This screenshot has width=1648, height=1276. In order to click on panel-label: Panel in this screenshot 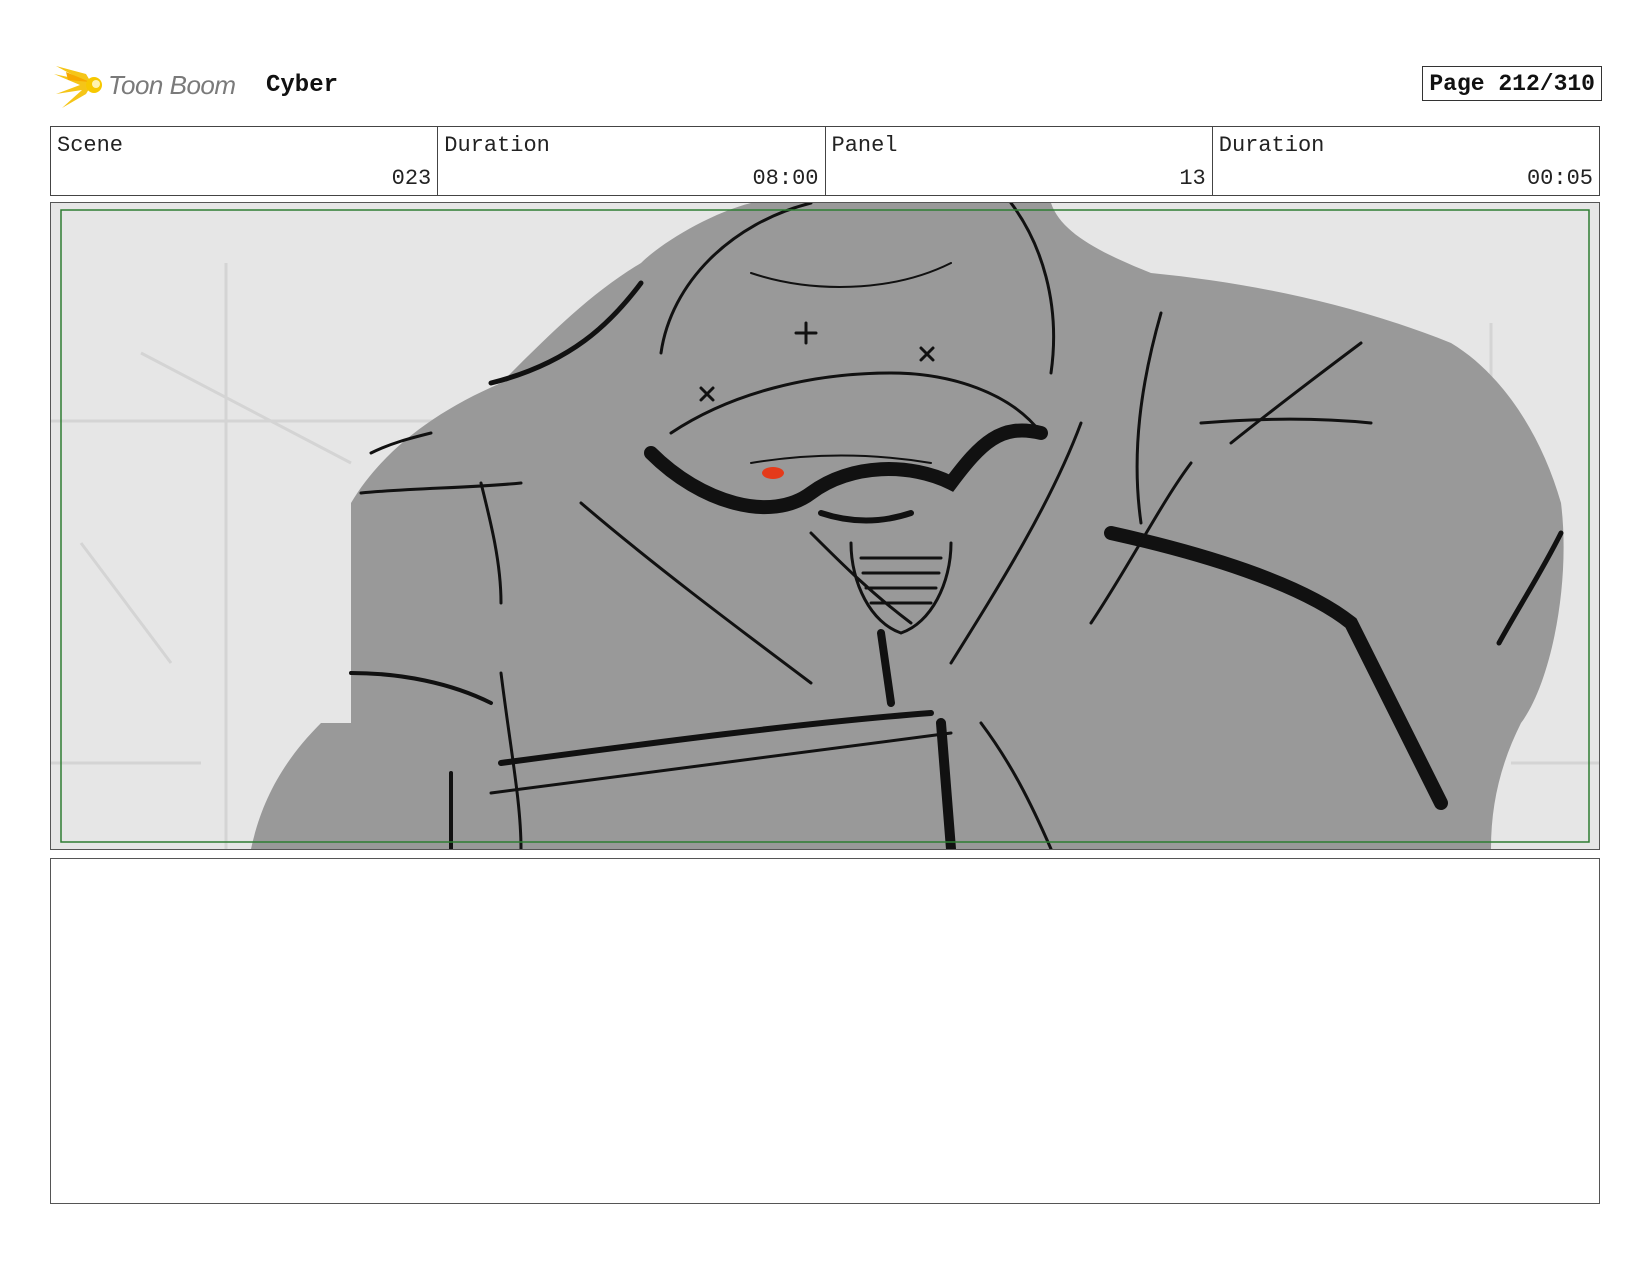, I will do `click(864, 145)`.